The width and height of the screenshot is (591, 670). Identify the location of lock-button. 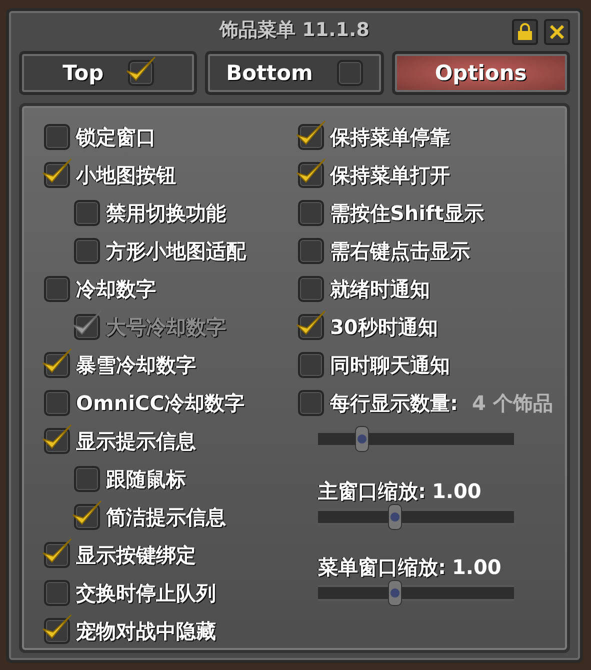
(525, 32).